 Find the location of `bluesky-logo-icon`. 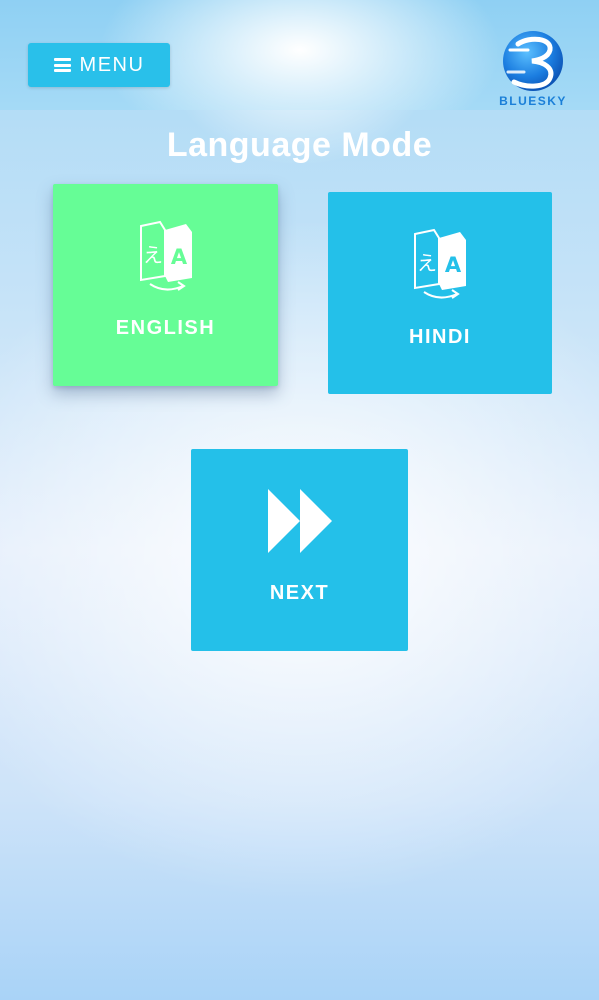

bluesky-logo-icon is located at coordinates (533, 61).